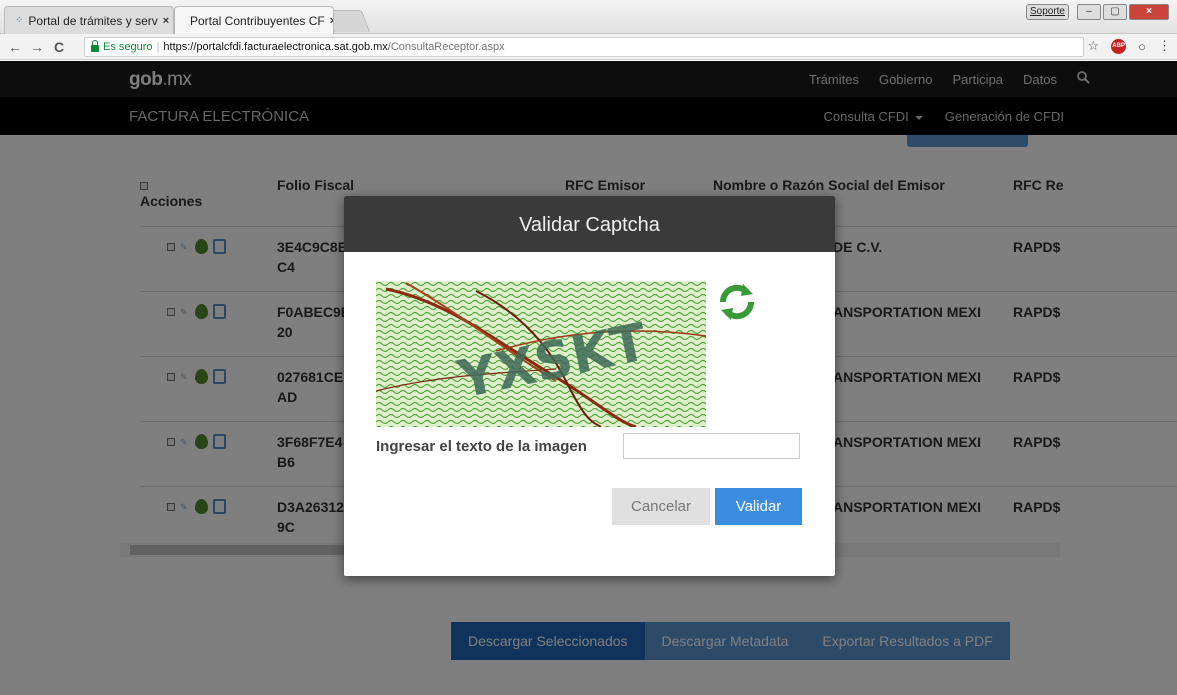 This screenshot has width=1177, height=695. What do you see at coordinates (15, 47) in the screenshot?
I see `back-arrow-icon: ←` at bounding box center [15, 47].